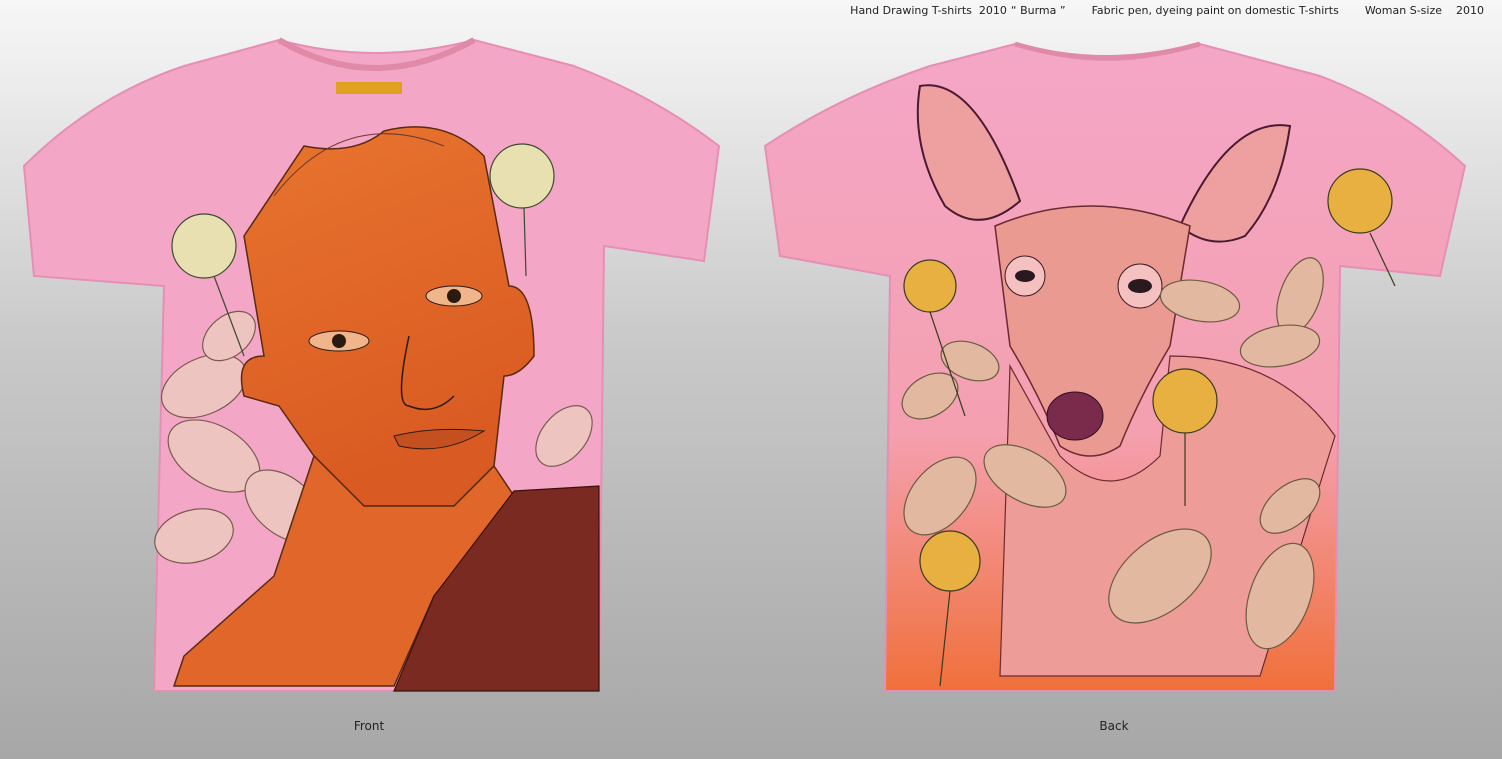 The height and width of the screenshot is (759, 1502). What do you see at coordinates (369, 88) in the screenshot?
I see `neck-label` at bounding box center [369, 88].